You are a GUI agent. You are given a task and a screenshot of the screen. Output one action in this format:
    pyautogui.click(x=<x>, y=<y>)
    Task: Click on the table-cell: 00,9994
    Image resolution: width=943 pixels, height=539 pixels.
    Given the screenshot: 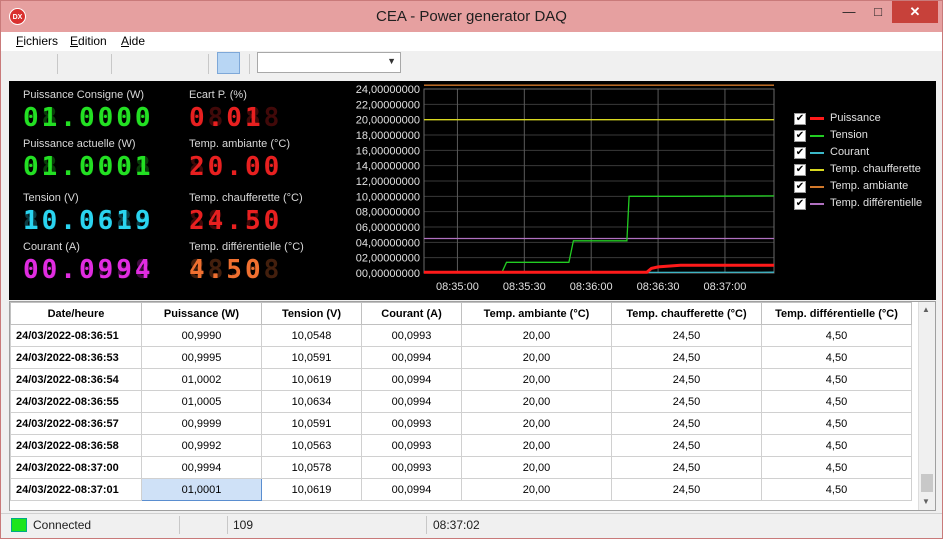 What is the action you would take?
    pyautogui.click(x=201, y=467)
    